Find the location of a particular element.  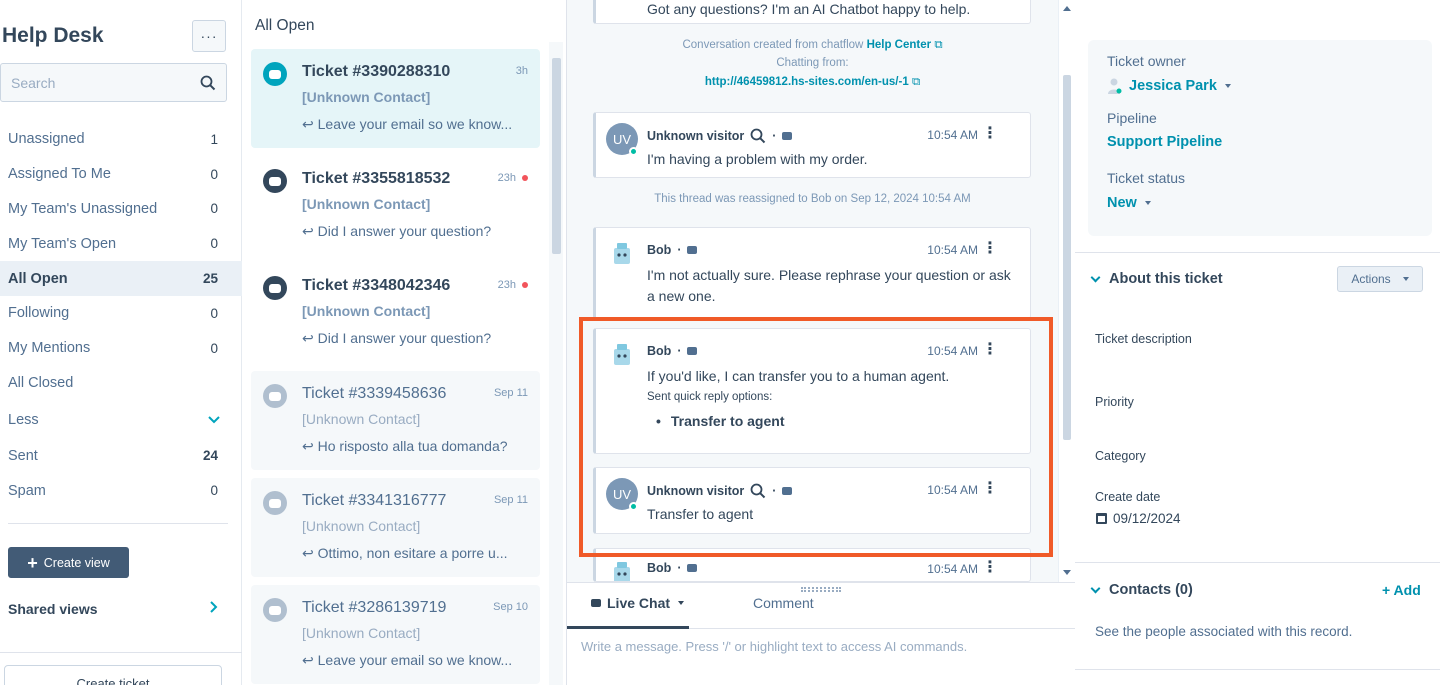

about-ticket-section-toggle: About this ticket is located at coordinates (1156, 279).